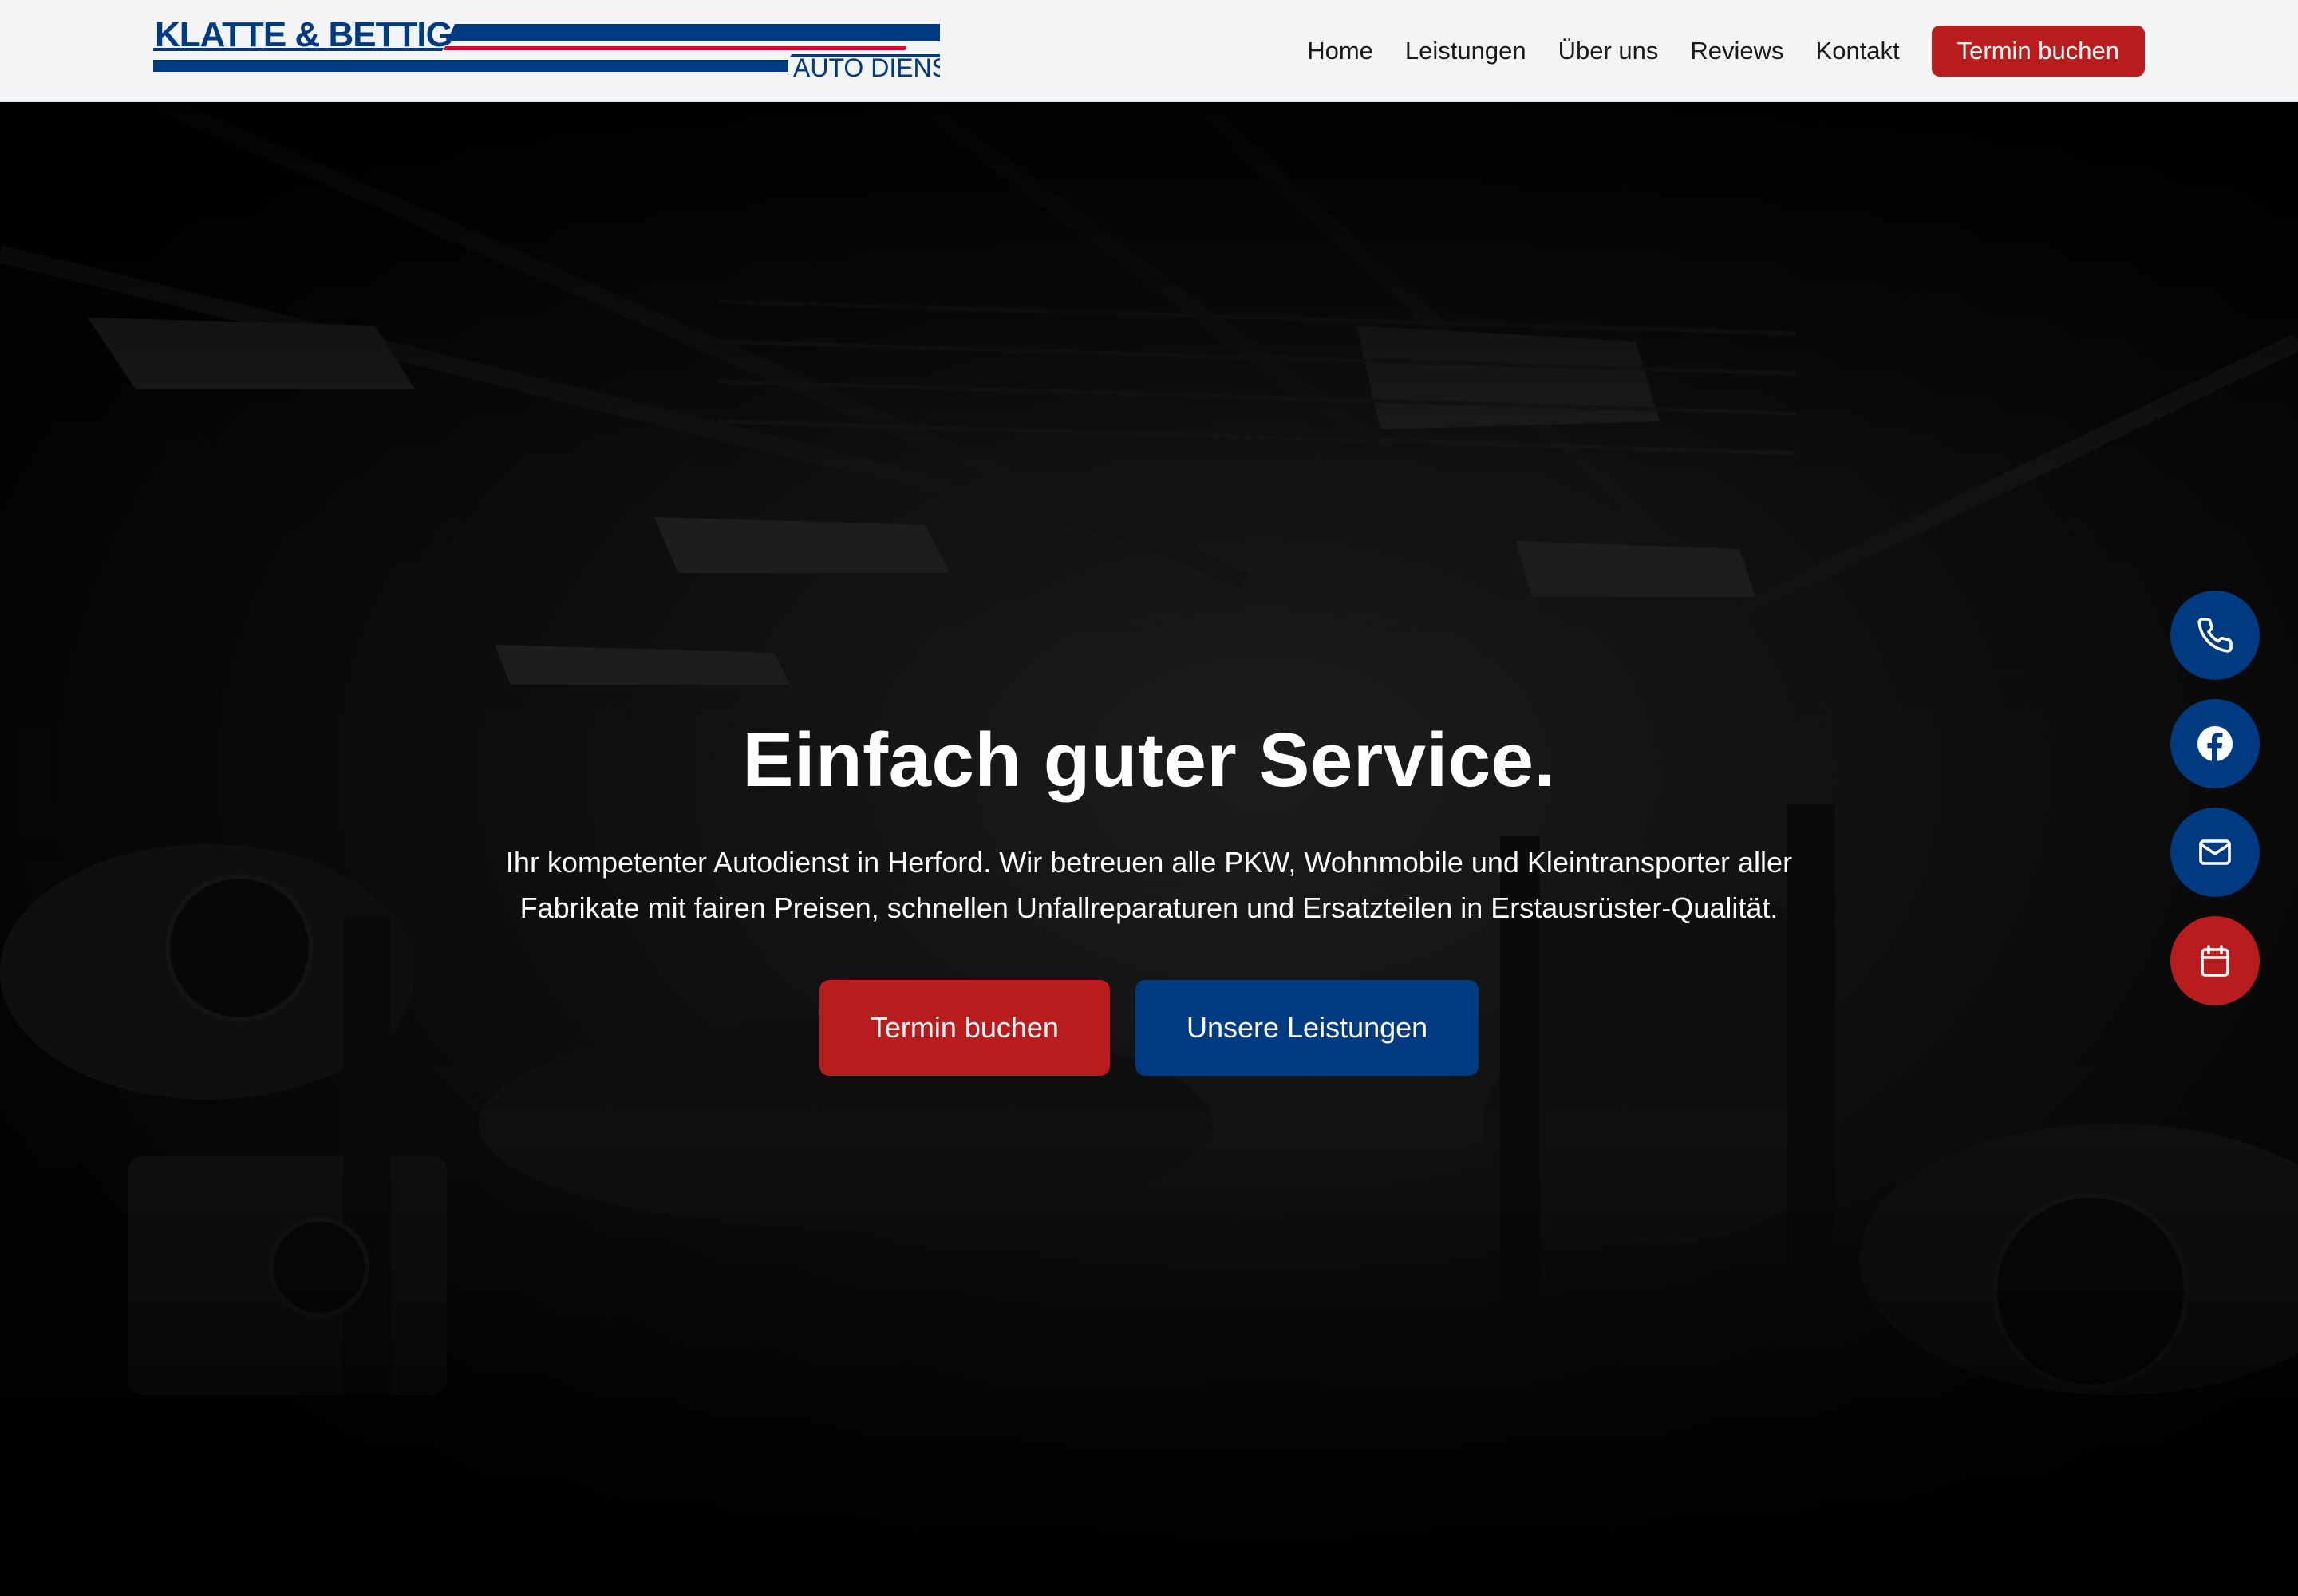  I want to click on mail-icon, so click(2215, 852).